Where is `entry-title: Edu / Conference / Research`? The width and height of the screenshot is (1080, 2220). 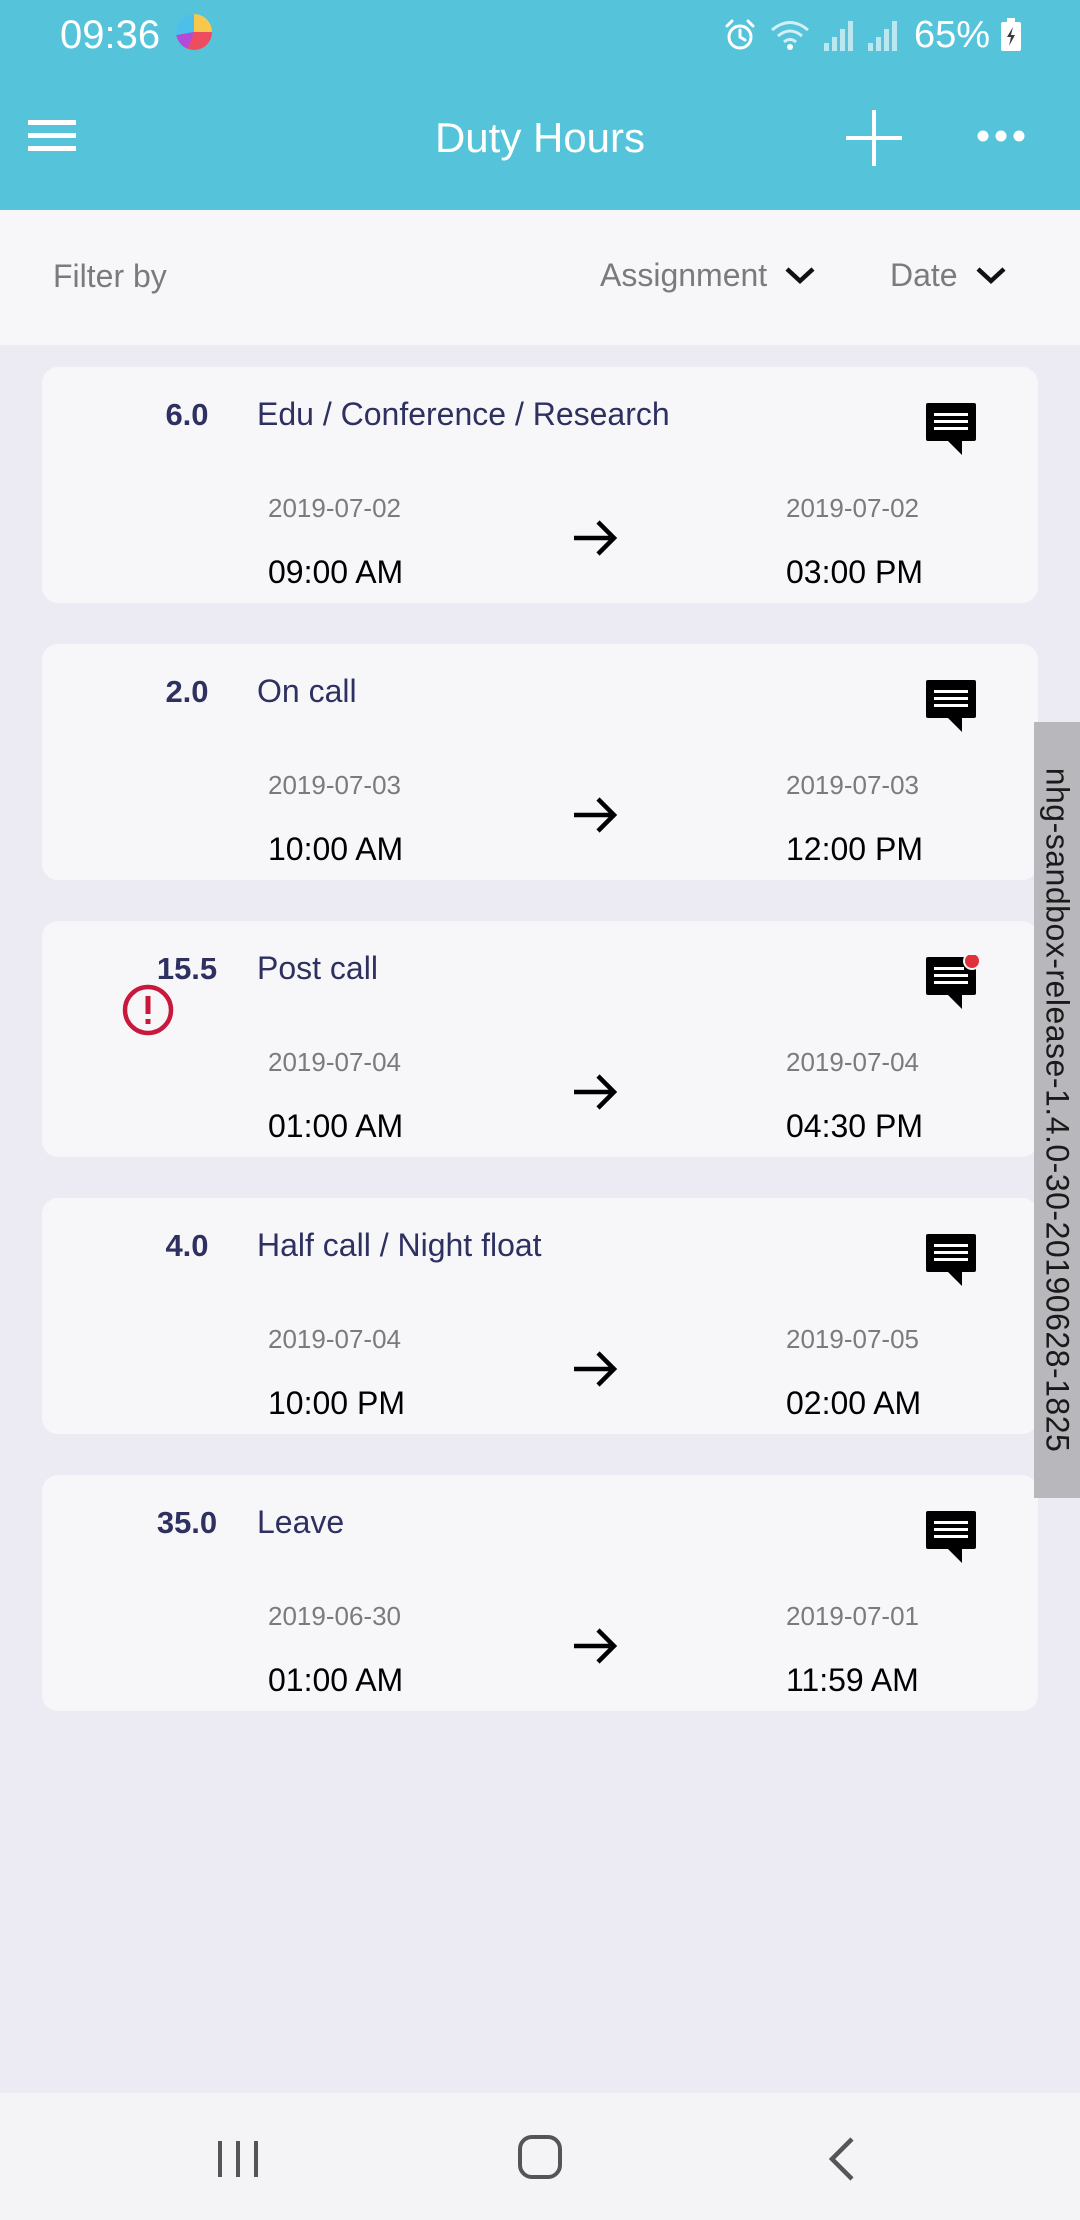
entry-title: Edu / Conference / Research is located at coordinates (463, 414).